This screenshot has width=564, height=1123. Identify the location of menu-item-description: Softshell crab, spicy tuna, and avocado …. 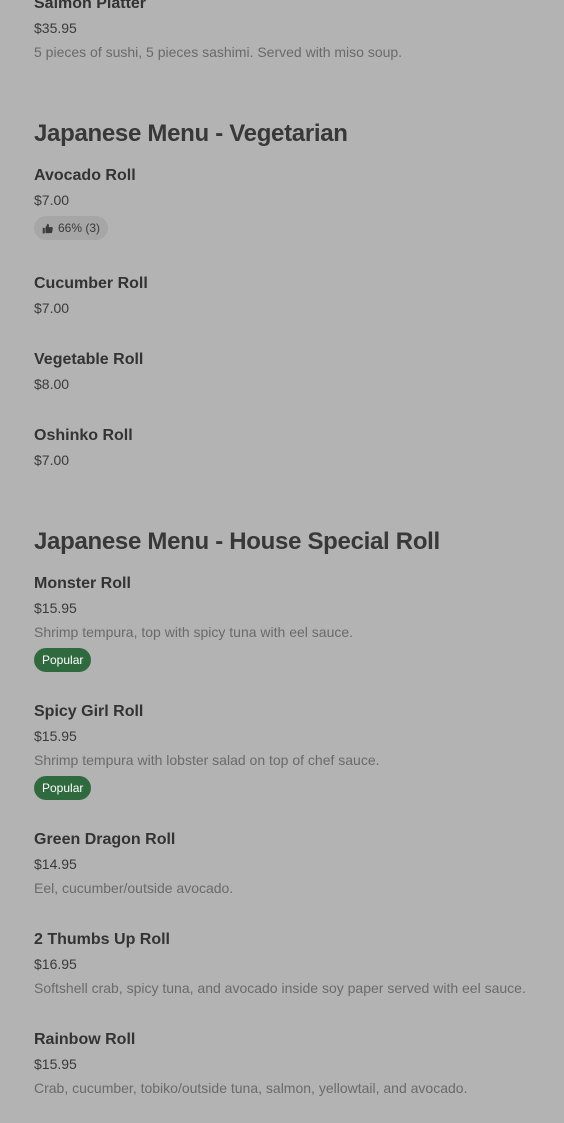
(280, 988).